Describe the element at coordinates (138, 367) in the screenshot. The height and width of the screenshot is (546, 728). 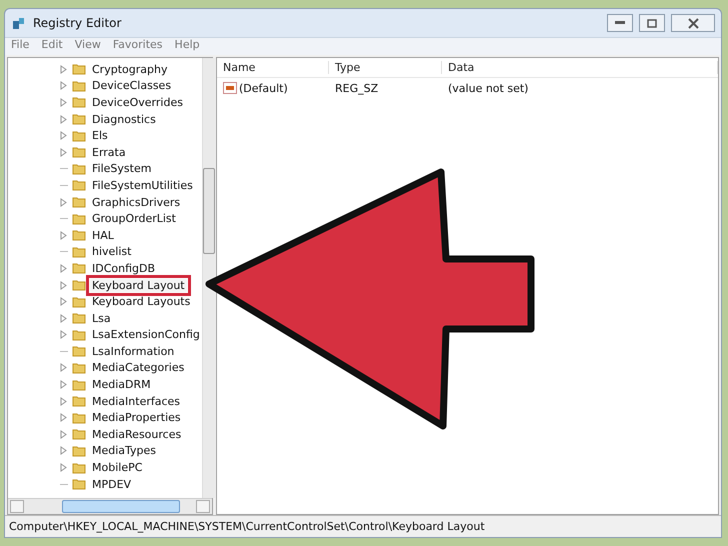
I see `tree-item: MediaCategories` at that location.